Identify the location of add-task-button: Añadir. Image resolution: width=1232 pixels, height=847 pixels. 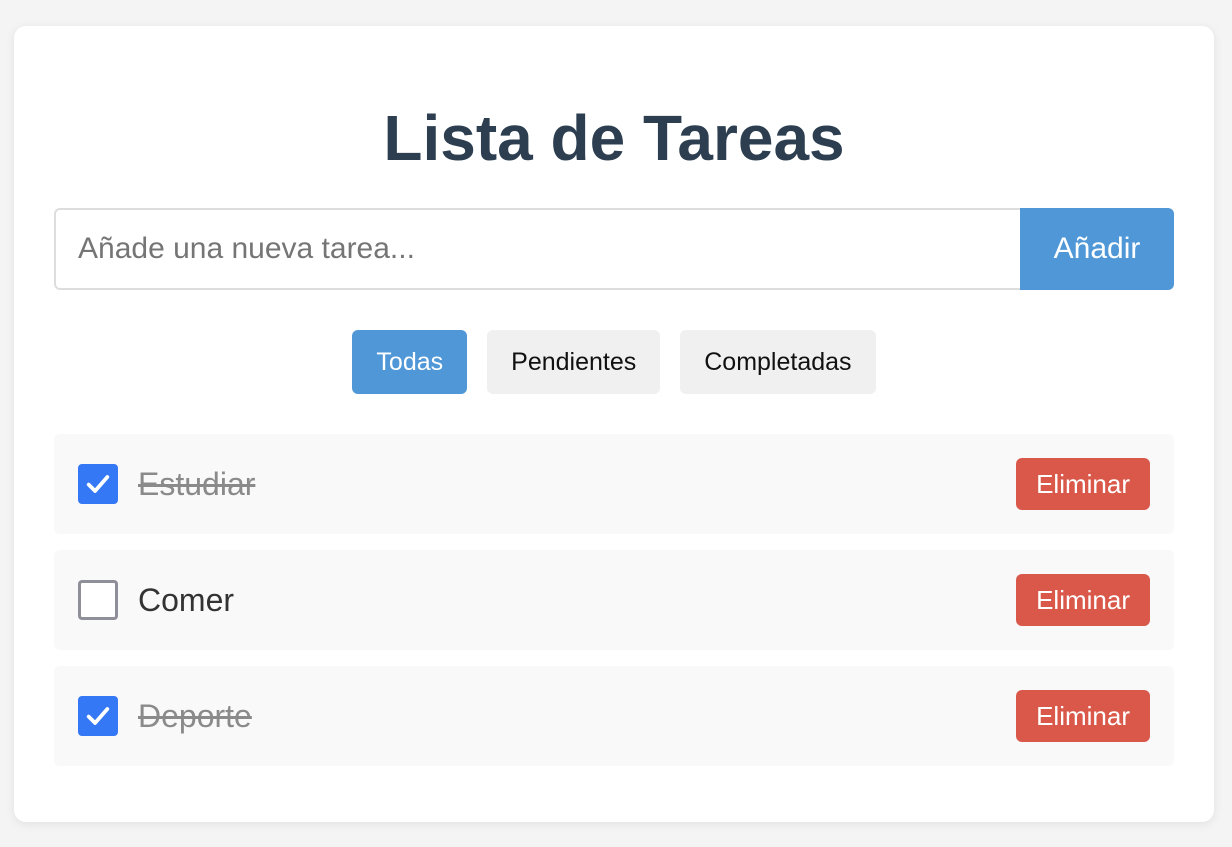
(1097, 249).